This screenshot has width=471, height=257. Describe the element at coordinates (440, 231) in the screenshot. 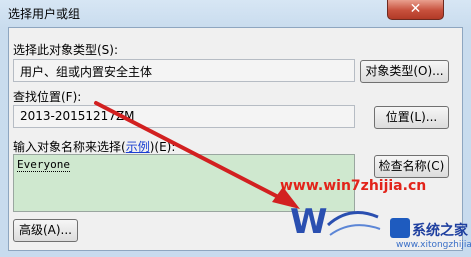

I see `brand-name: 系统之家` at that location.